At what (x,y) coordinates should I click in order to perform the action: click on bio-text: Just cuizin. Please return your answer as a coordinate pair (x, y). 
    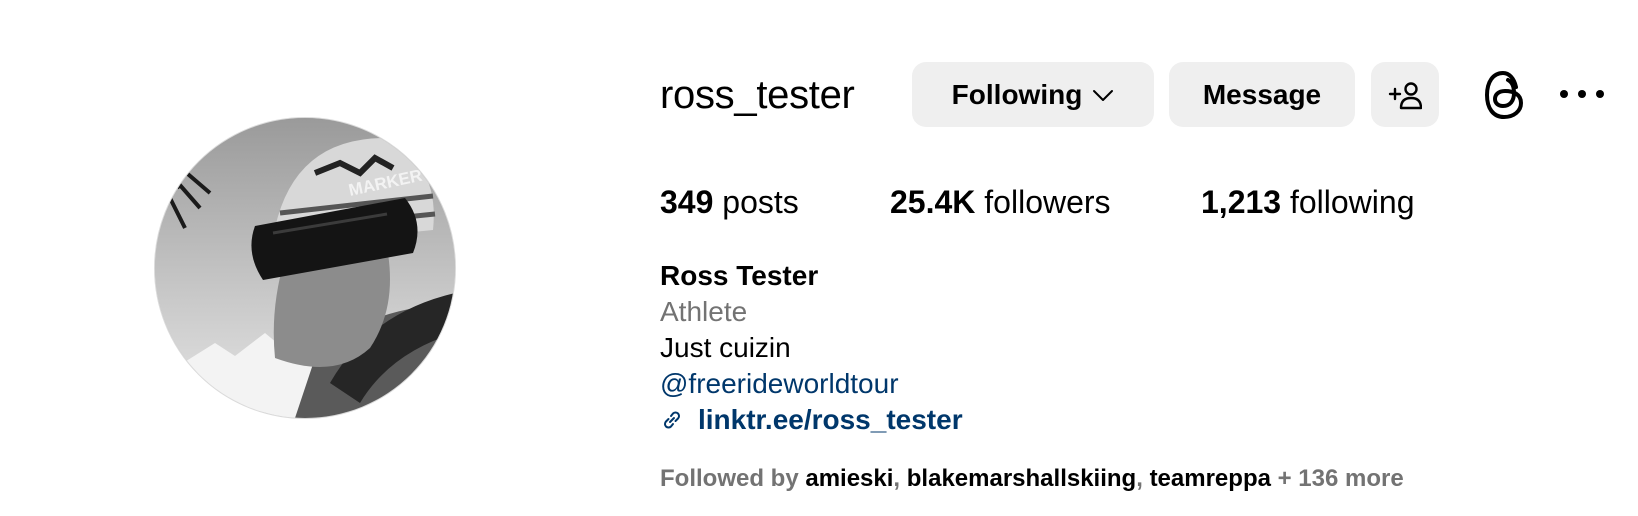
    Looking at the image, I should click on (725, 347).